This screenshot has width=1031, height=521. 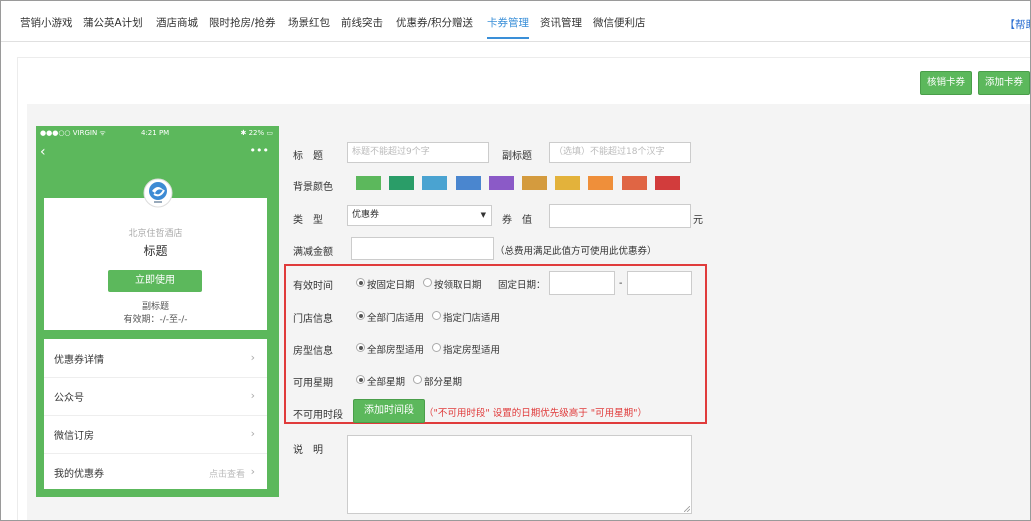 I want to click on help-link: 【帮助, so click(x=1018, y=24).